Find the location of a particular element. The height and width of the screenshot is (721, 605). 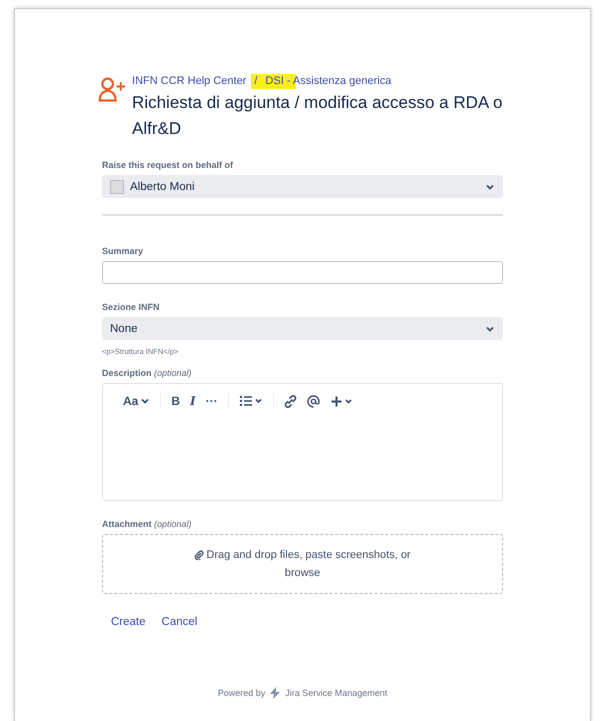

field-label: Description (optional) is located at coordinates (147, 373).